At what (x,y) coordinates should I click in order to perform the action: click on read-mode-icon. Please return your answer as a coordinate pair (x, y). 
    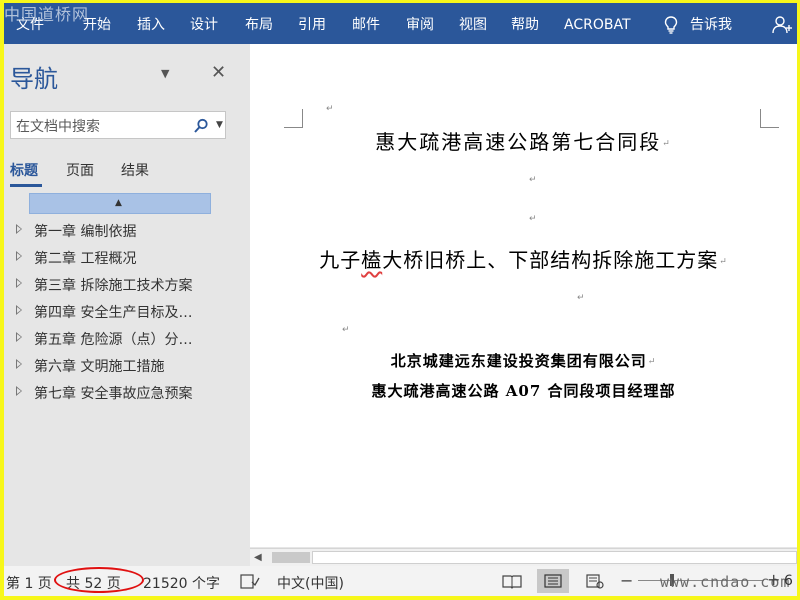
    Looking at the image, I should click on (512, 583).